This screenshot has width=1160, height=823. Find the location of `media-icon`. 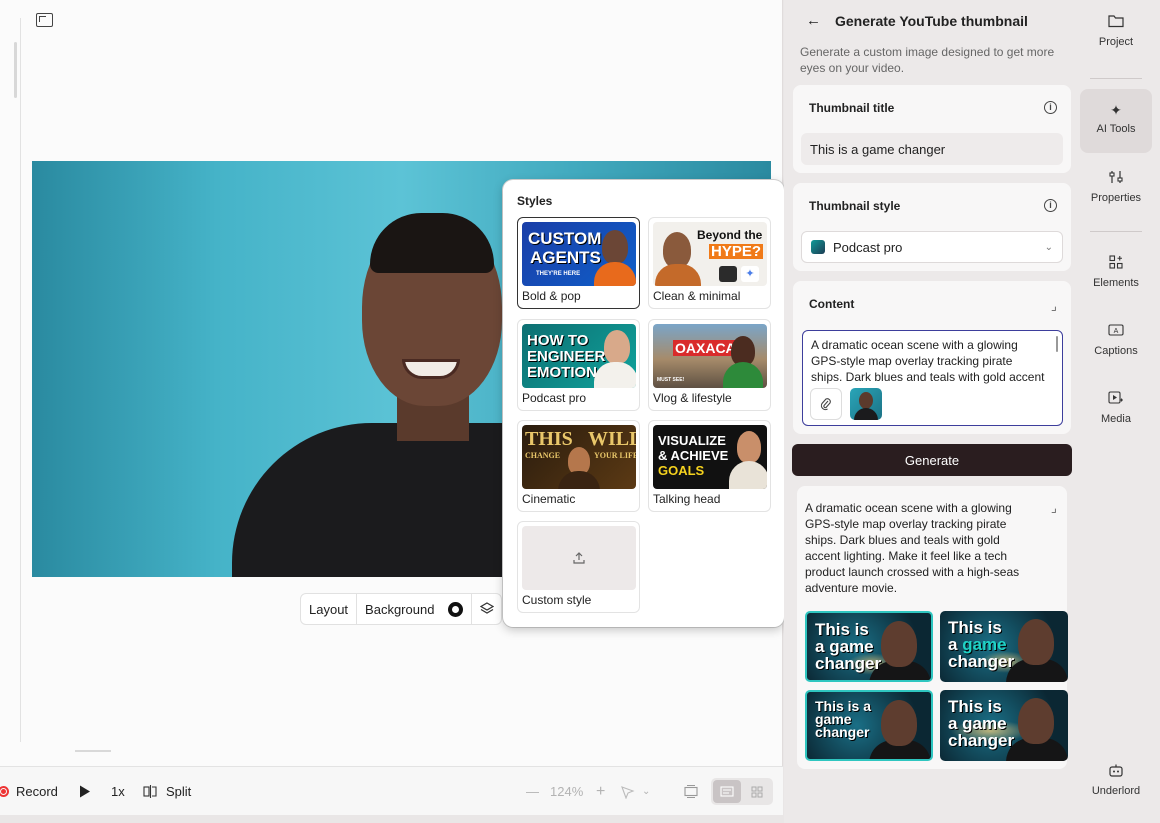

media-icon is located at coordinates (1116, 400).